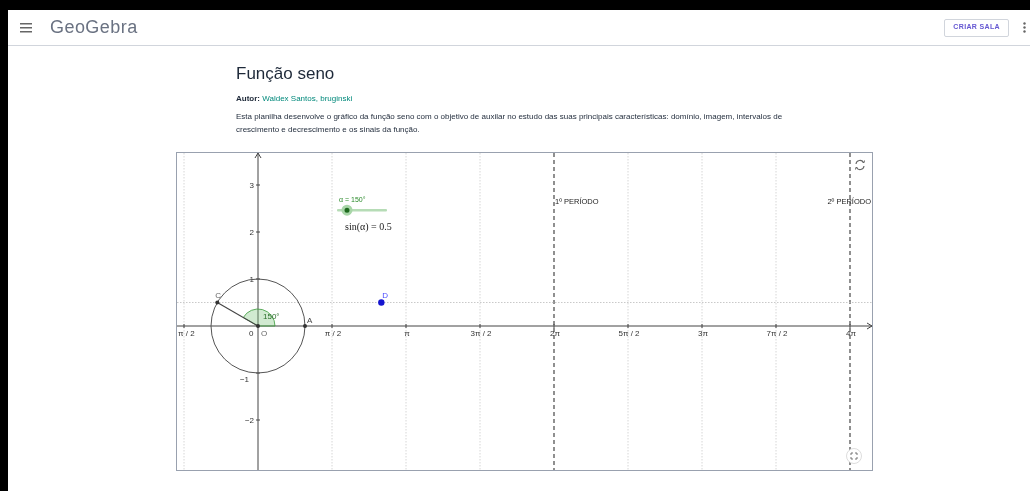 This screenshot has height=491, width=1030. Describe the element at coordinates (1024, 27) in the screenshot. I see `more-icon` at that location.